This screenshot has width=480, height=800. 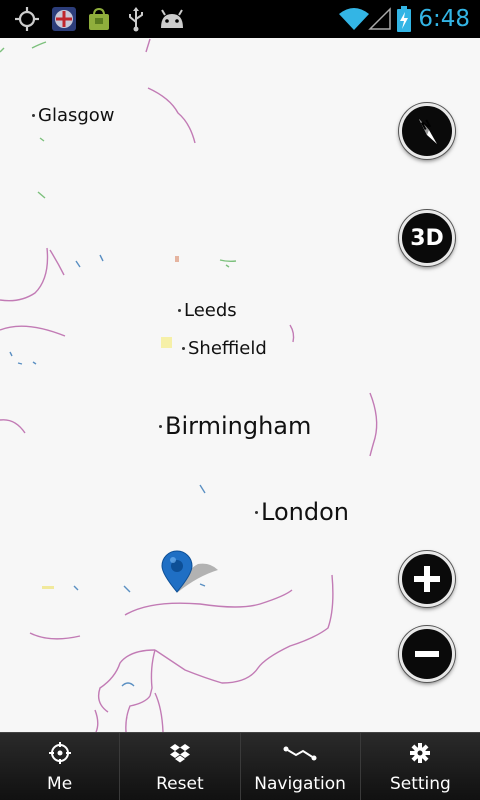 I want to click on city-label-sheffield: Sheffield, so click(x=224, y=348).